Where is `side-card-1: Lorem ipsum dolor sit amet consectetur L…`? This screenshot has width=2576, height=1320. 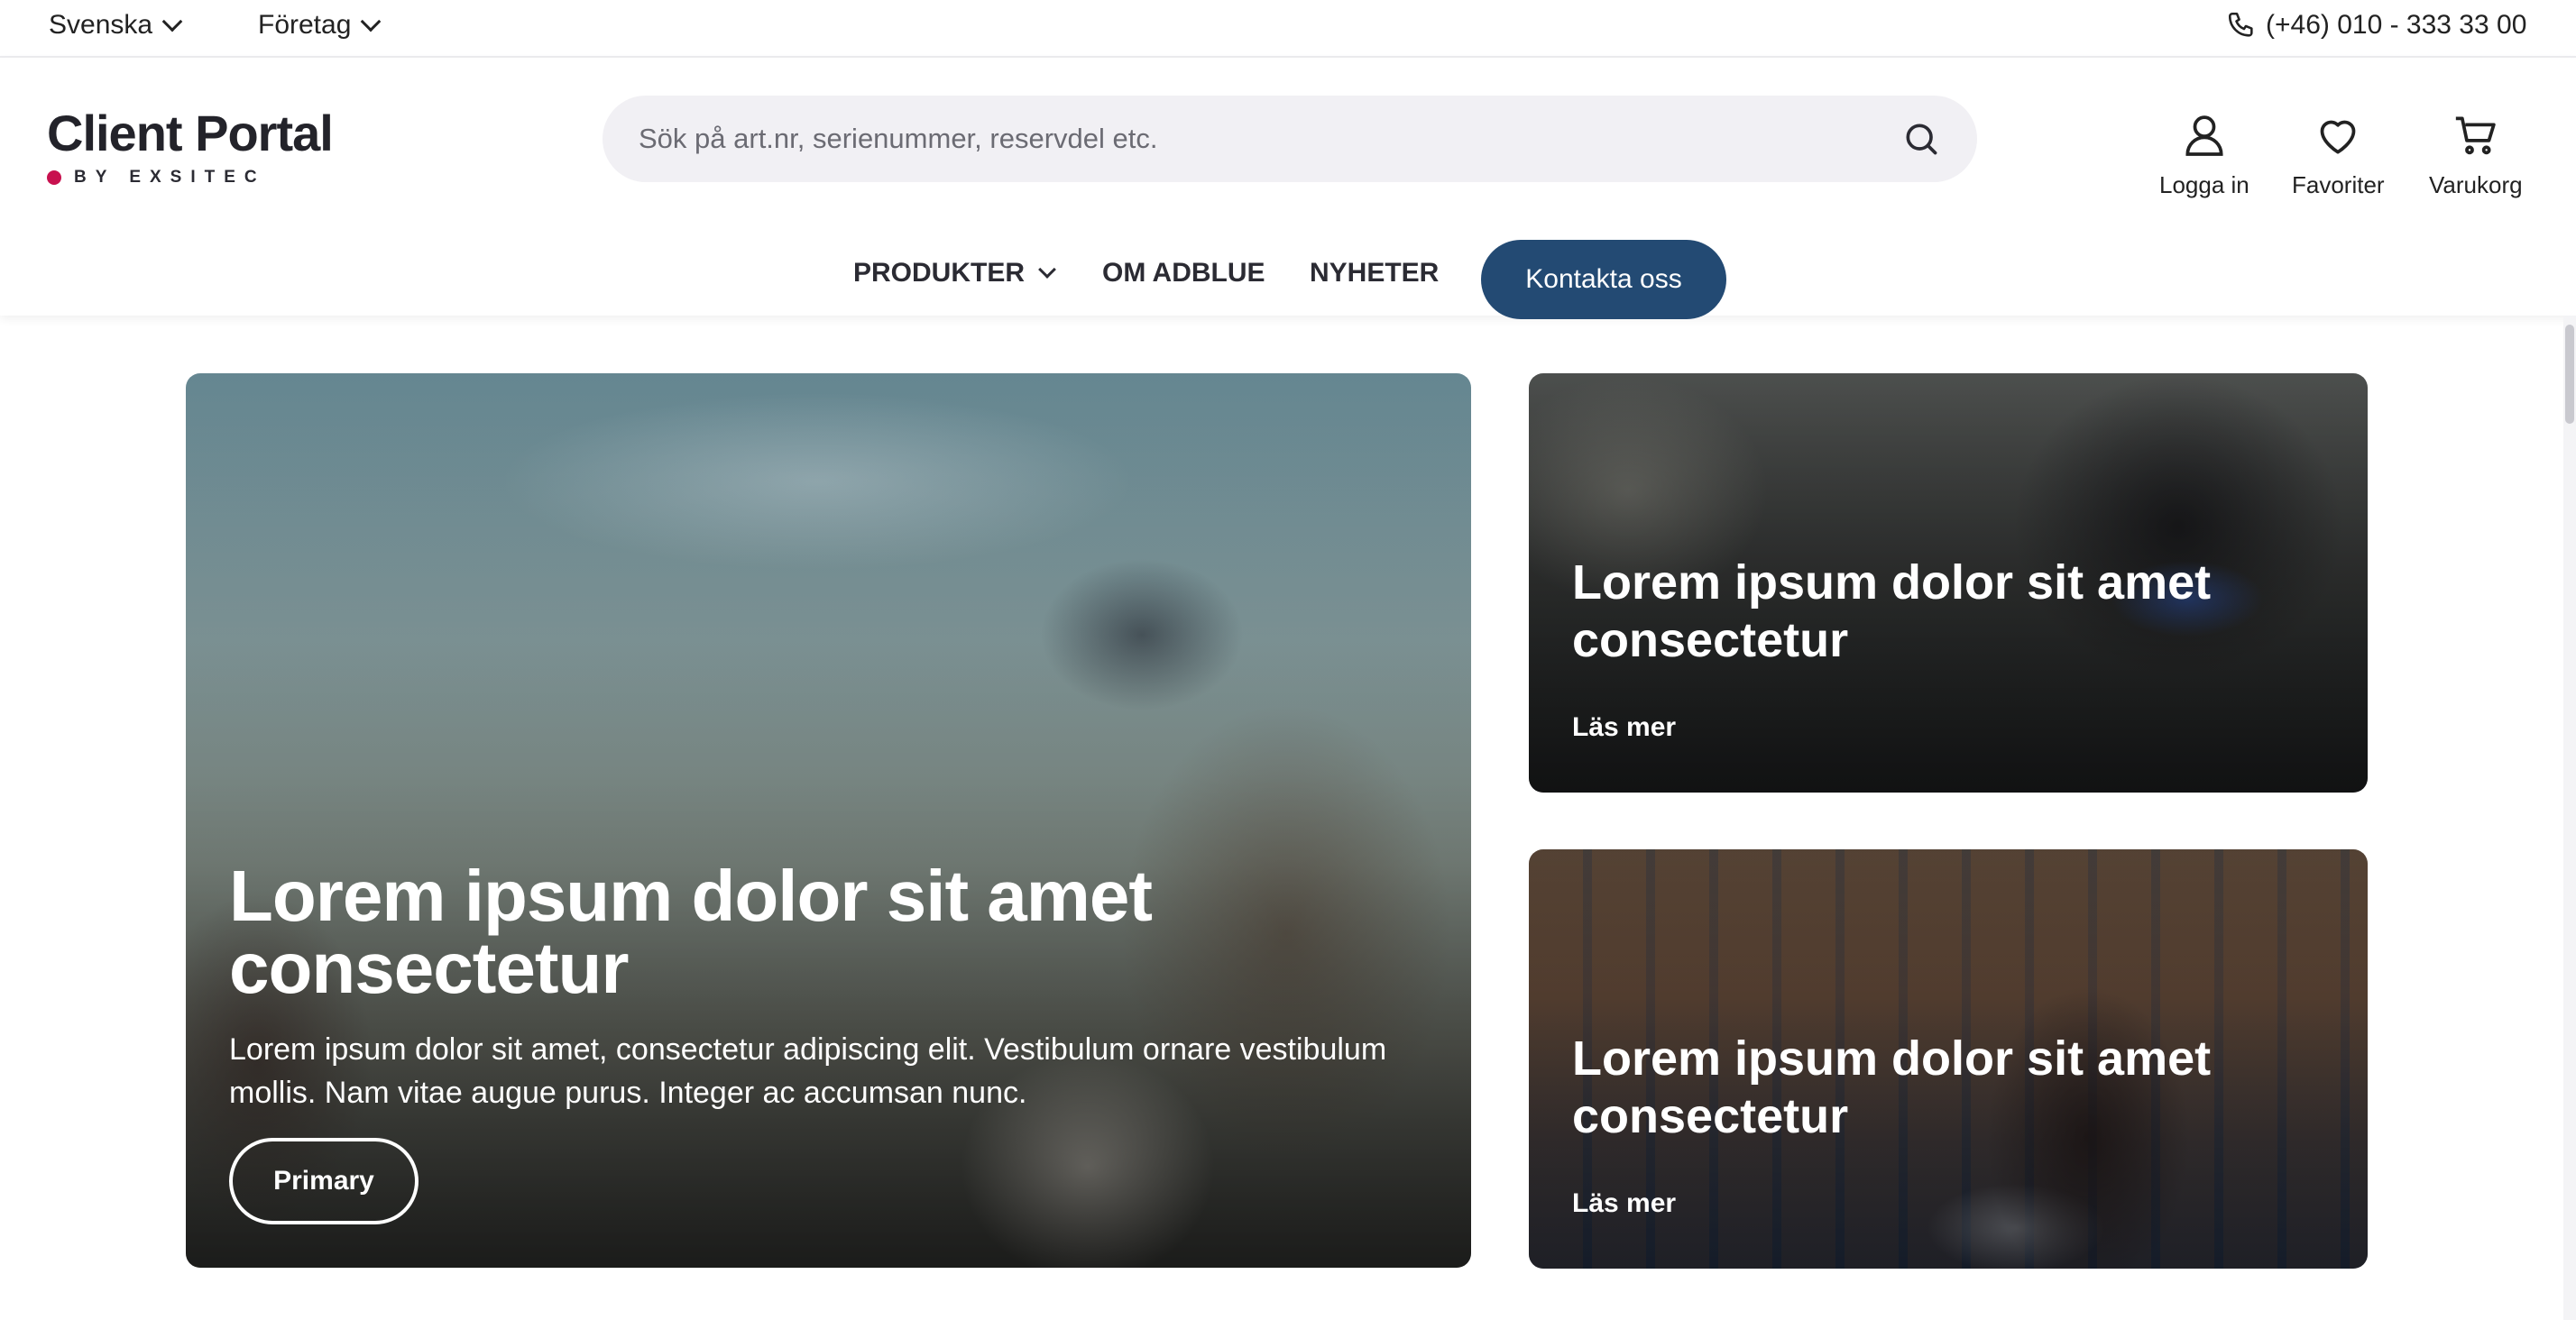
side-card-1: Lorem ipsum dolor sit amet consectetur L… is located at coordinates (1948, 583).